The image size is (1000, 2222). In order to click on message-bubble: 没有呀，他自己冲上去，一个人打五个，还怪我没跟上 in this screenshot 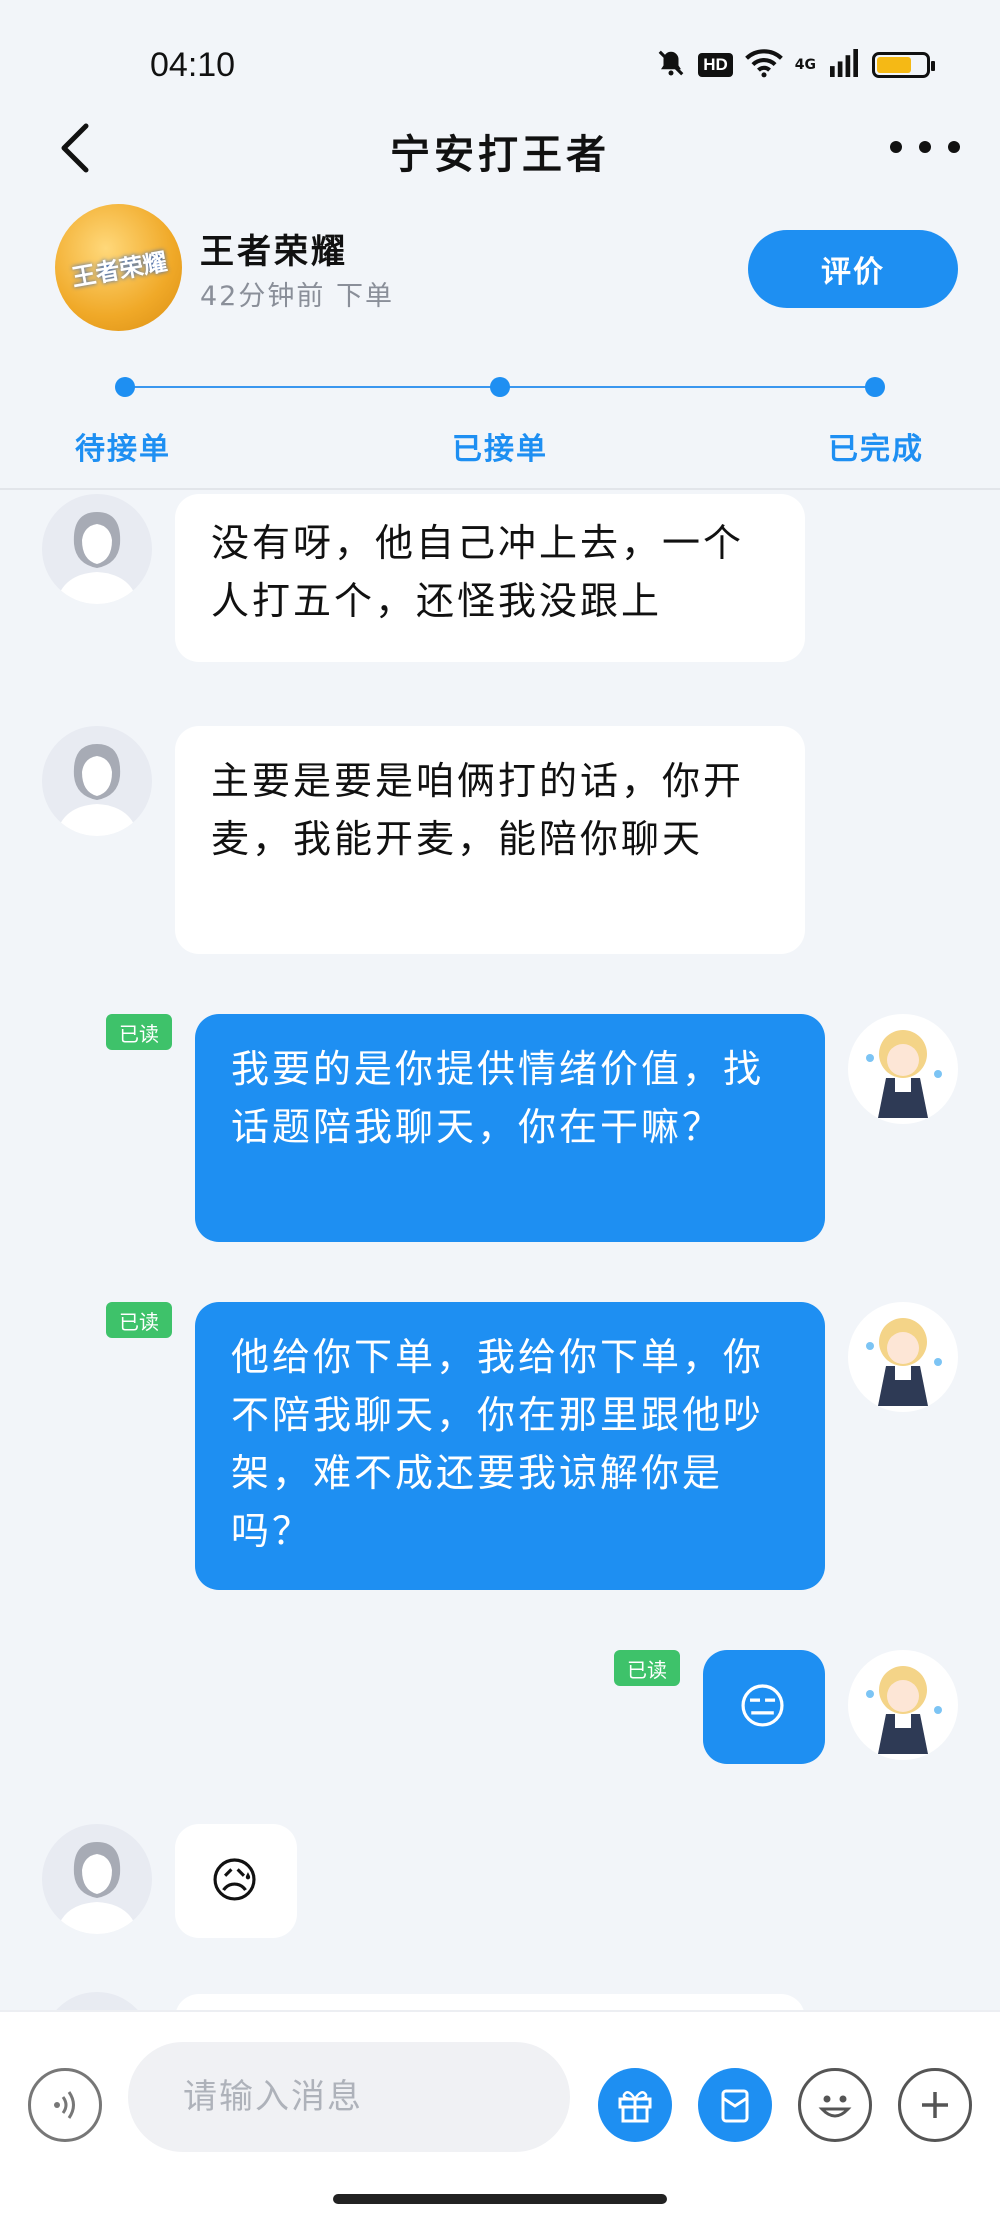, I will do `click(490, 578)`.